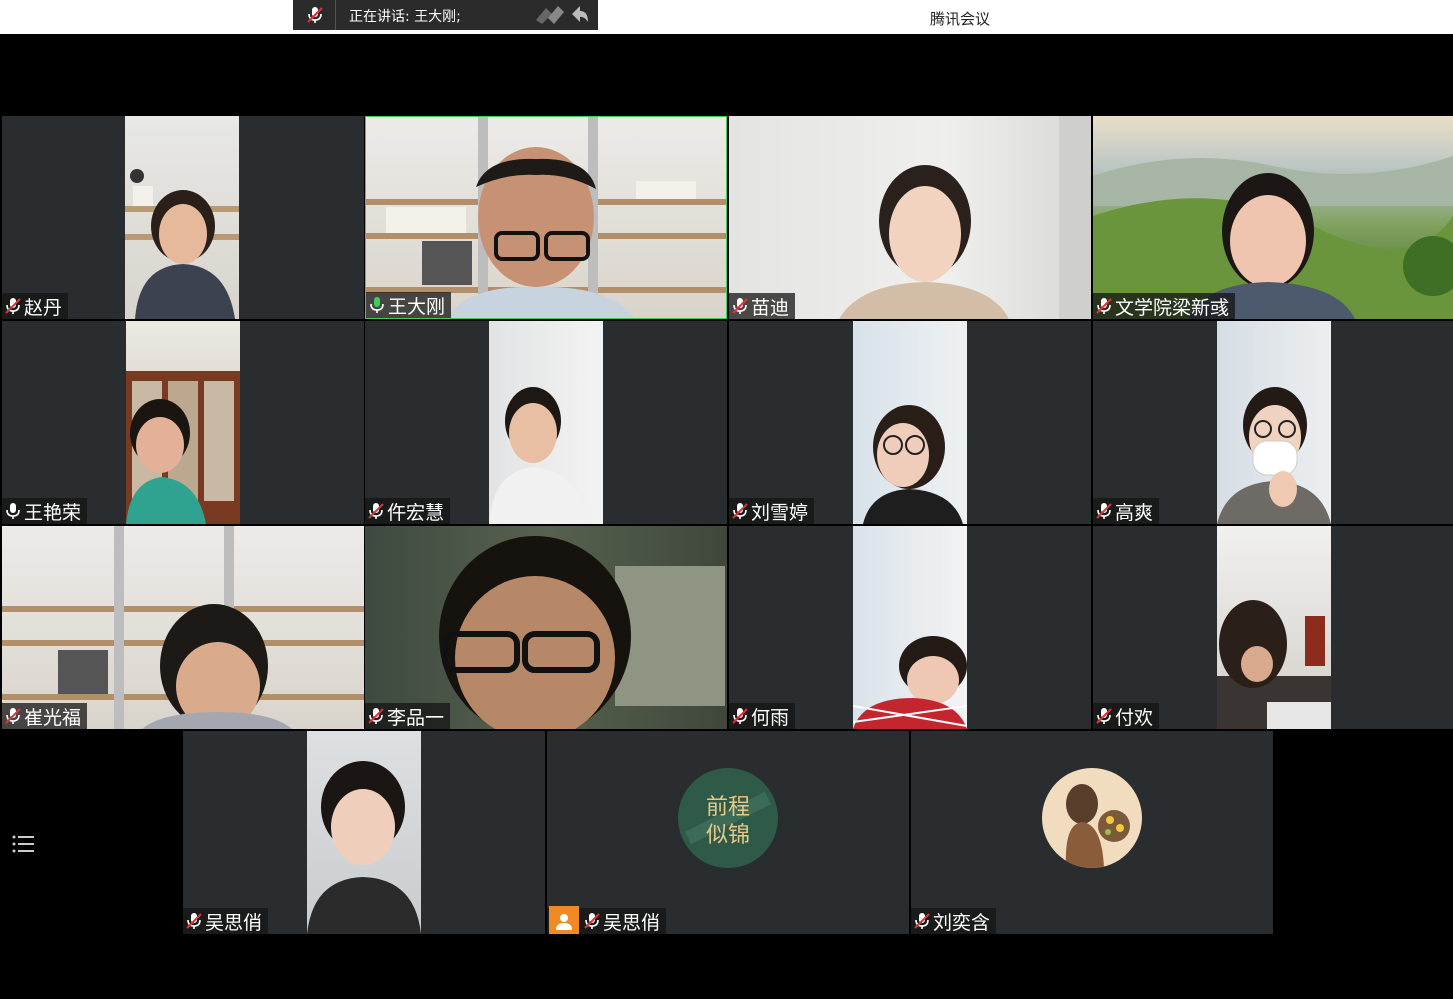 The height and width of the screenshot is (999, 1453). I want to click on participant-name-tag: 王大刚, so click(409, 305).